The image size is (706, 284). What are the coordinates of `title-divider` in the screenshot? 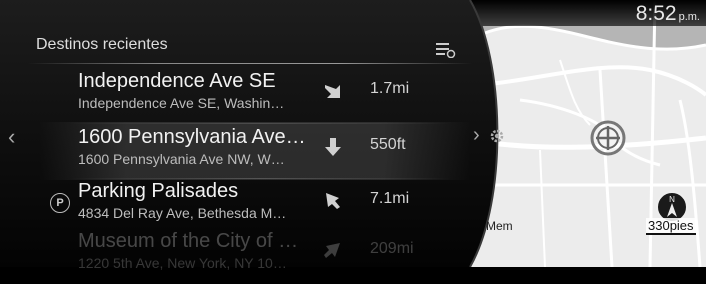 It's located at (250, 63).